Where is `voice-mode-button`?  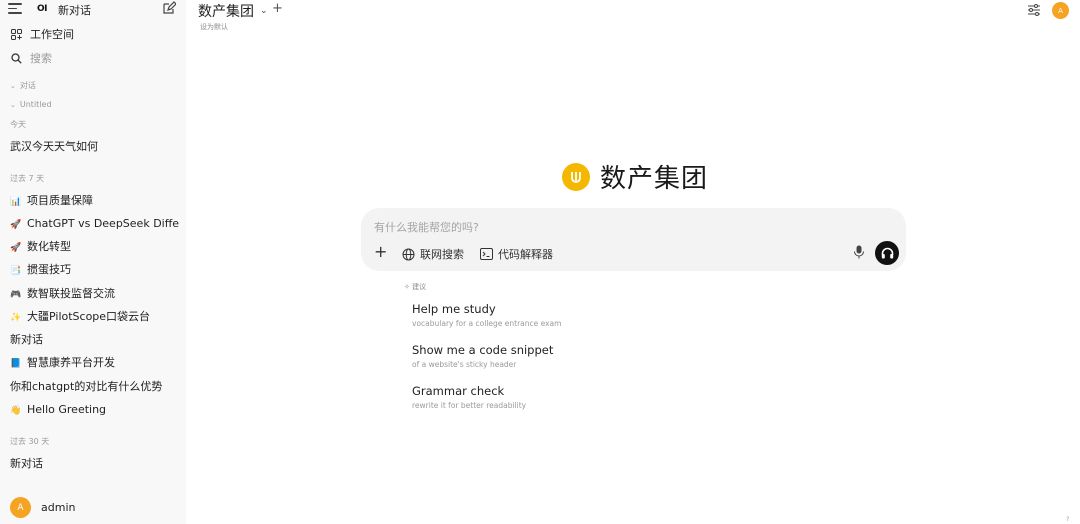 voice-mode-button is located at coordinates (887, 253).